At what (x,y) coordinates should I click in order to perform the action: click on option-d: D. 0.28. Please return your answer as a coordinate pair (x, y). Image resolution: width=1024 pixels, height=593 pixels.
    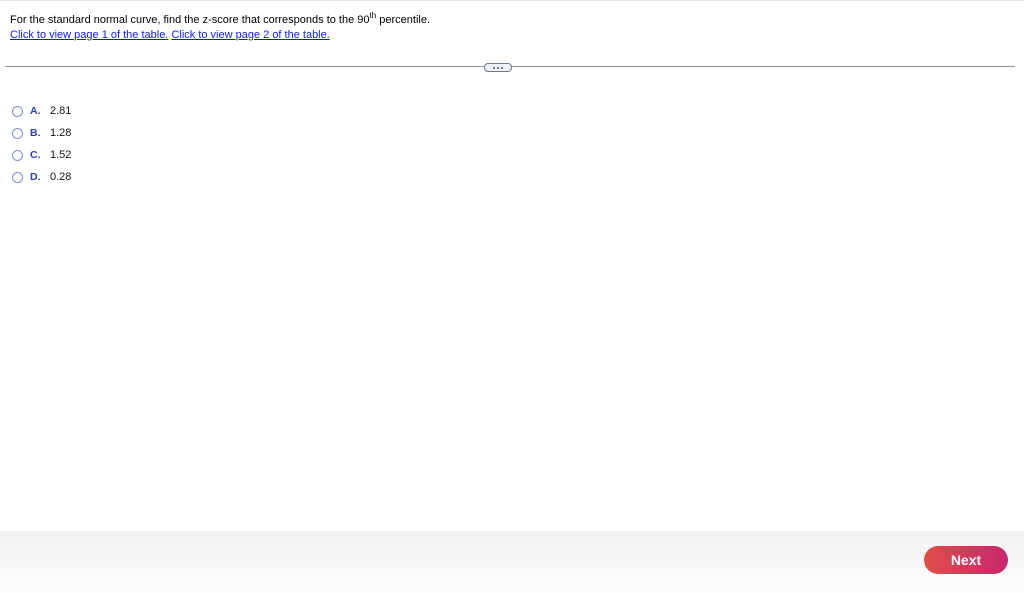
    Looking at the image, I should click on (41, 177).